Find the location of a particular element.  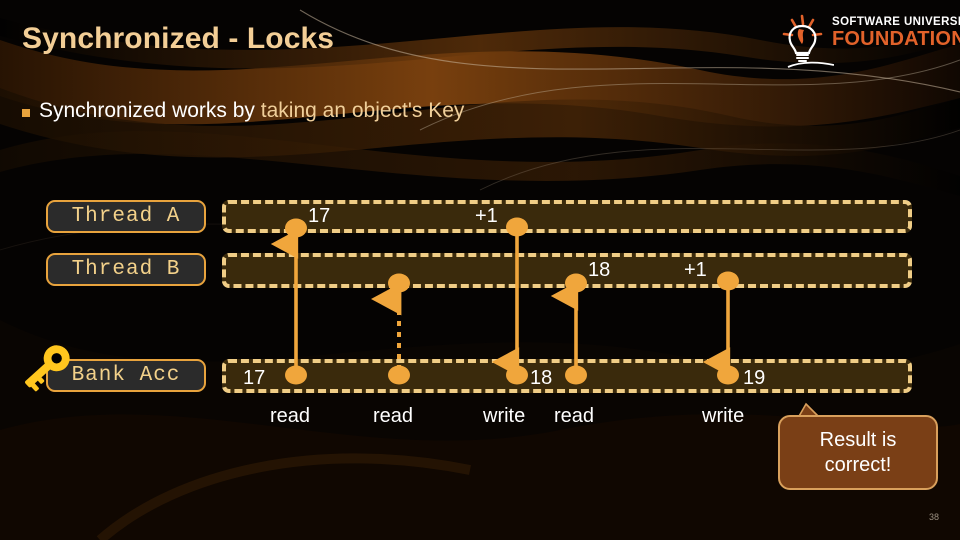

value-thread-b-read: 18 is located at coordinates (599, 270).